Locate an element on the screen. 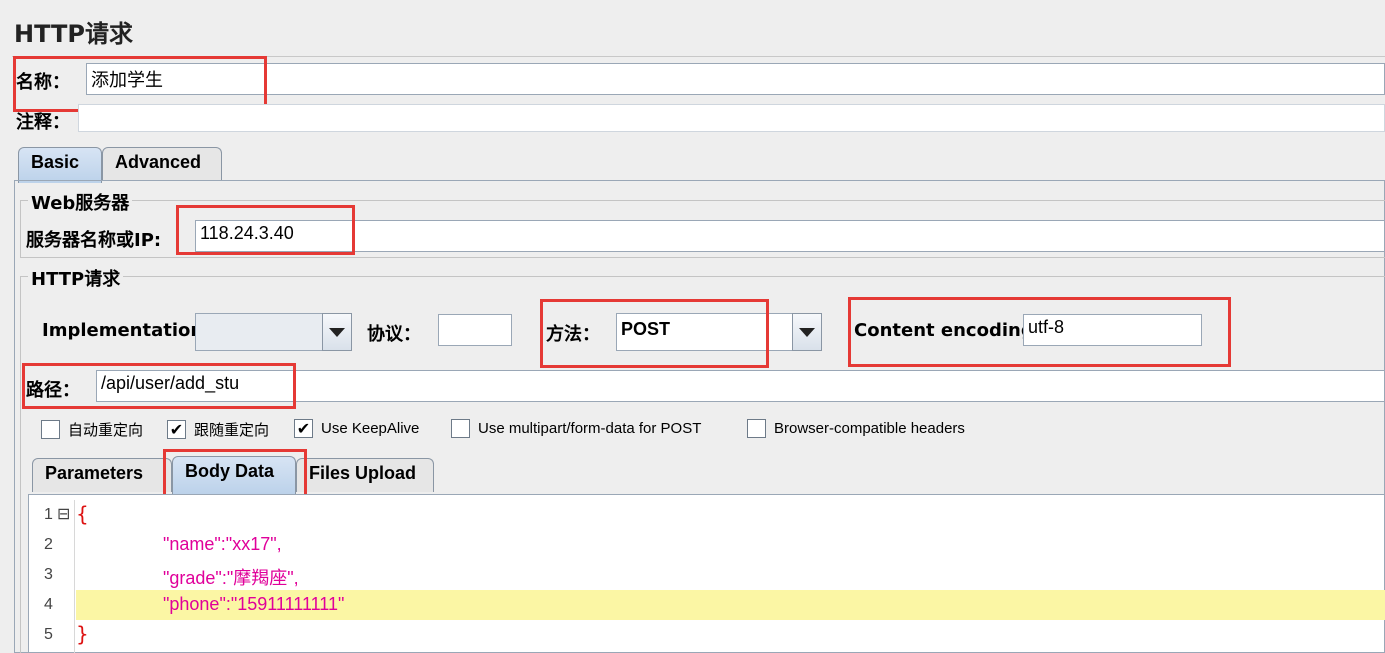 The width and height of the screenshot is (1385, 653). multipart-option: Use multipart/form-data for POST is located at coordinates (576, 428).